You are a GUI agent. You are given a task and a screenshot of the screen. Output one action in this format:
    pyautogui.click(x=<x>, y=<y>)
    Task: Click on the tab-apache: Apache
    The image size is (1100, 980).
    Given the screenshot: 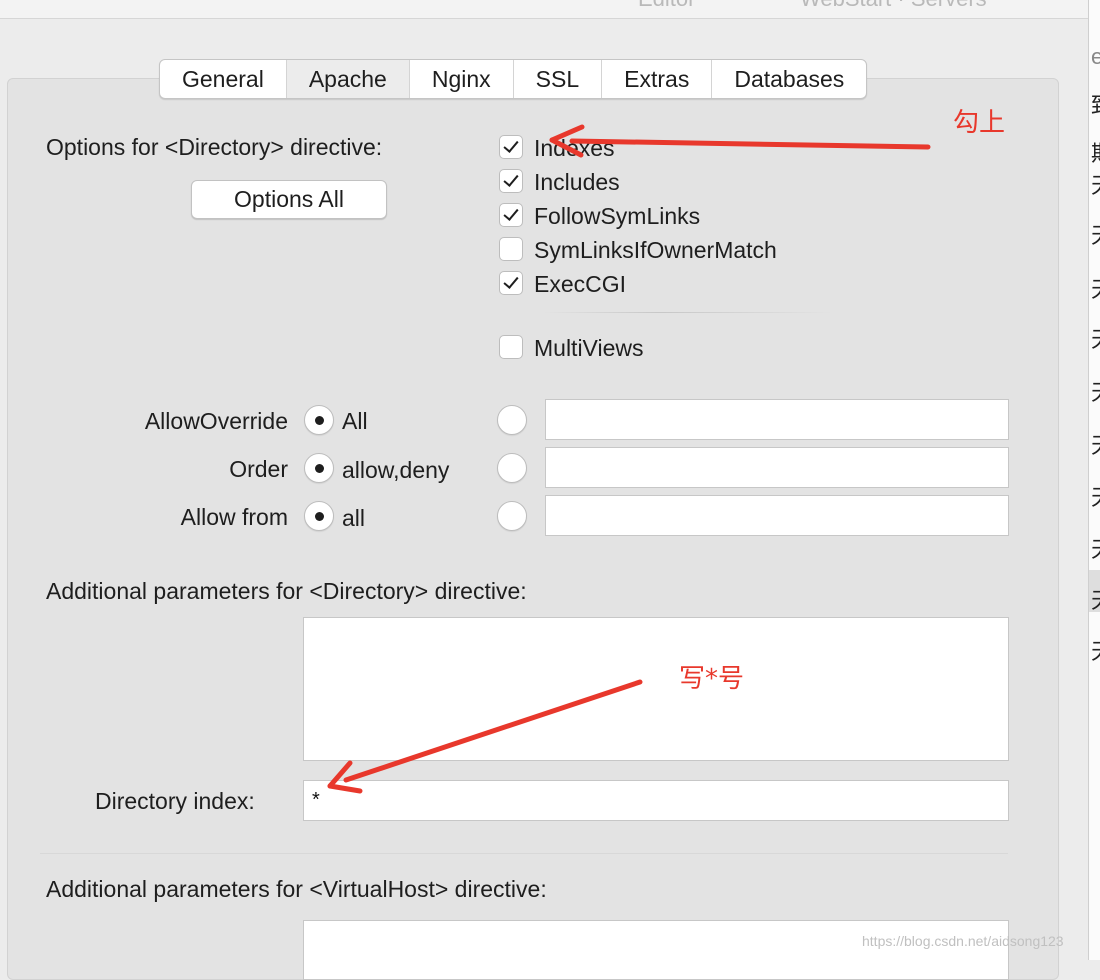 What is the action you would take?
    pyautogui.click(x=348, y=79)
    